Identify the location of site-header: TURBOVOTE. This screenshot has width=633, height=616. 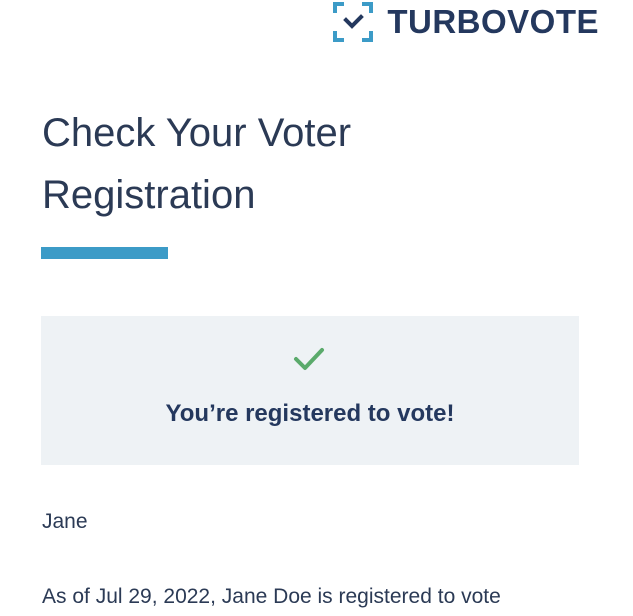
(316, 24).